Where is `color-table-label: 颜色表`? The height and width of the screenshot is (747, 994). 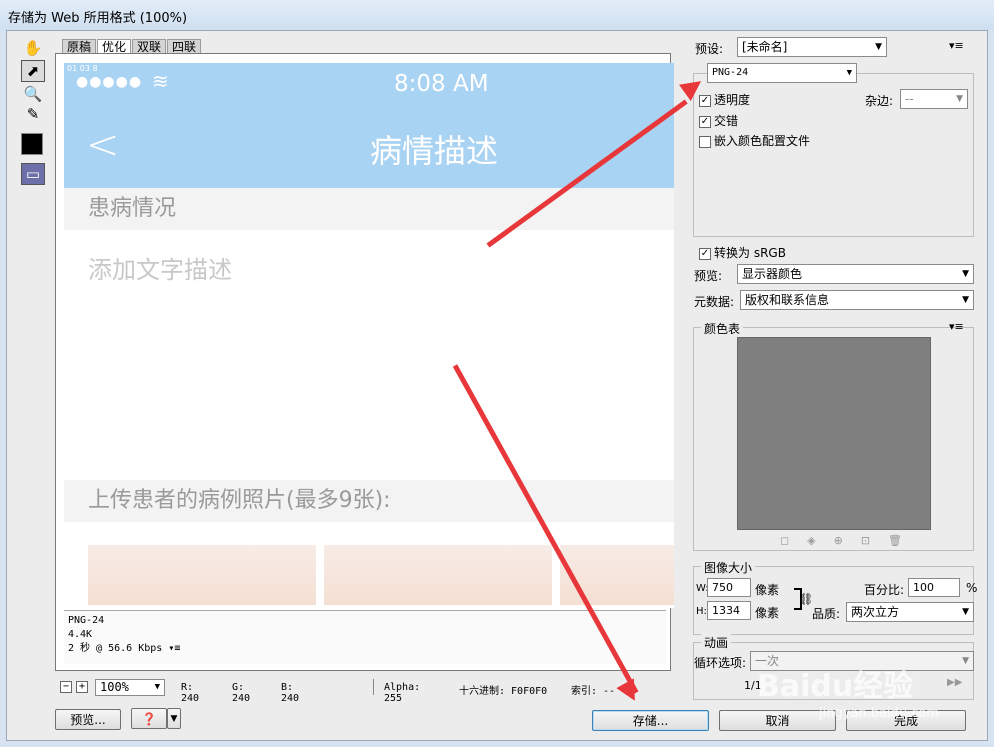
color-table-label: 颜色表 is located at coordinates (722, 328).